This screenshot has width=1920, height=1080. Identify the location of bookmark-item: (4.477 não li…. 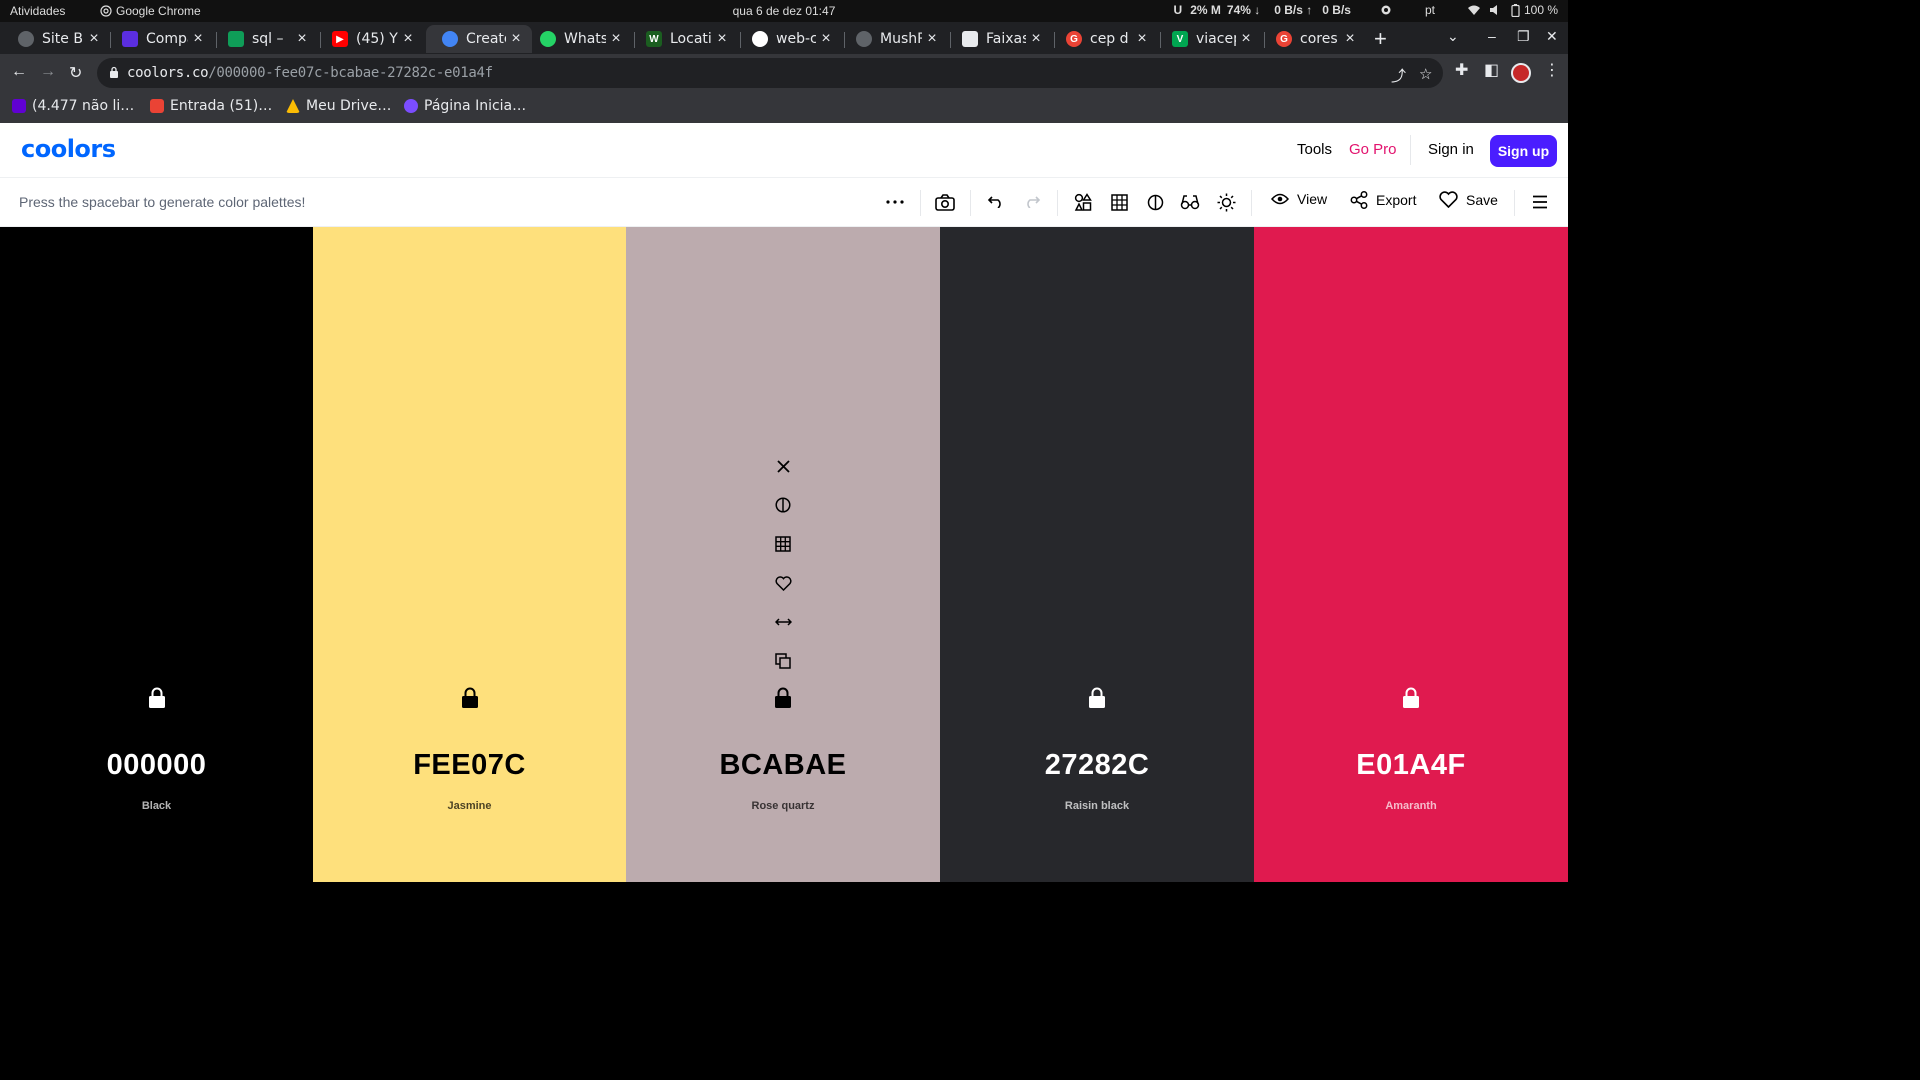
(73, 106).